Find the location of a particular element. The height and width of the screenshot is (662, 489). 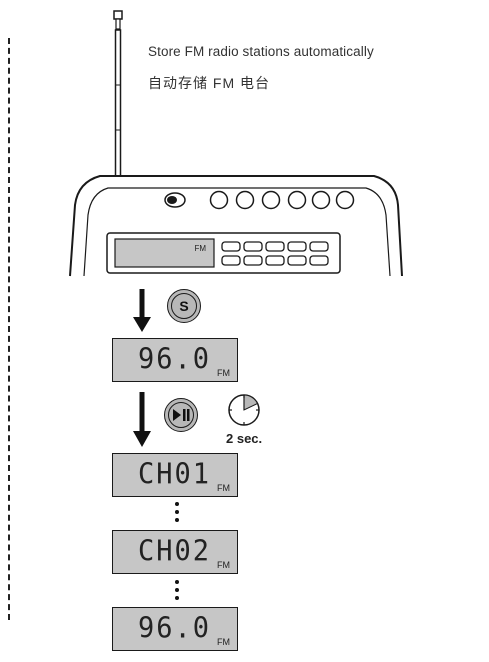

play-pause-button is located at coordinates (181, 415).